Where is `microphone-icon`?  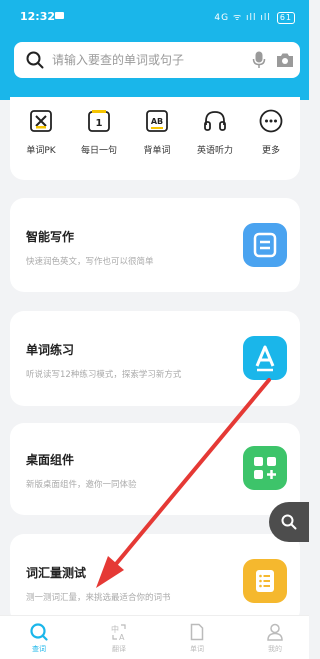
microphone-icon is located at coordinates (259, 60).